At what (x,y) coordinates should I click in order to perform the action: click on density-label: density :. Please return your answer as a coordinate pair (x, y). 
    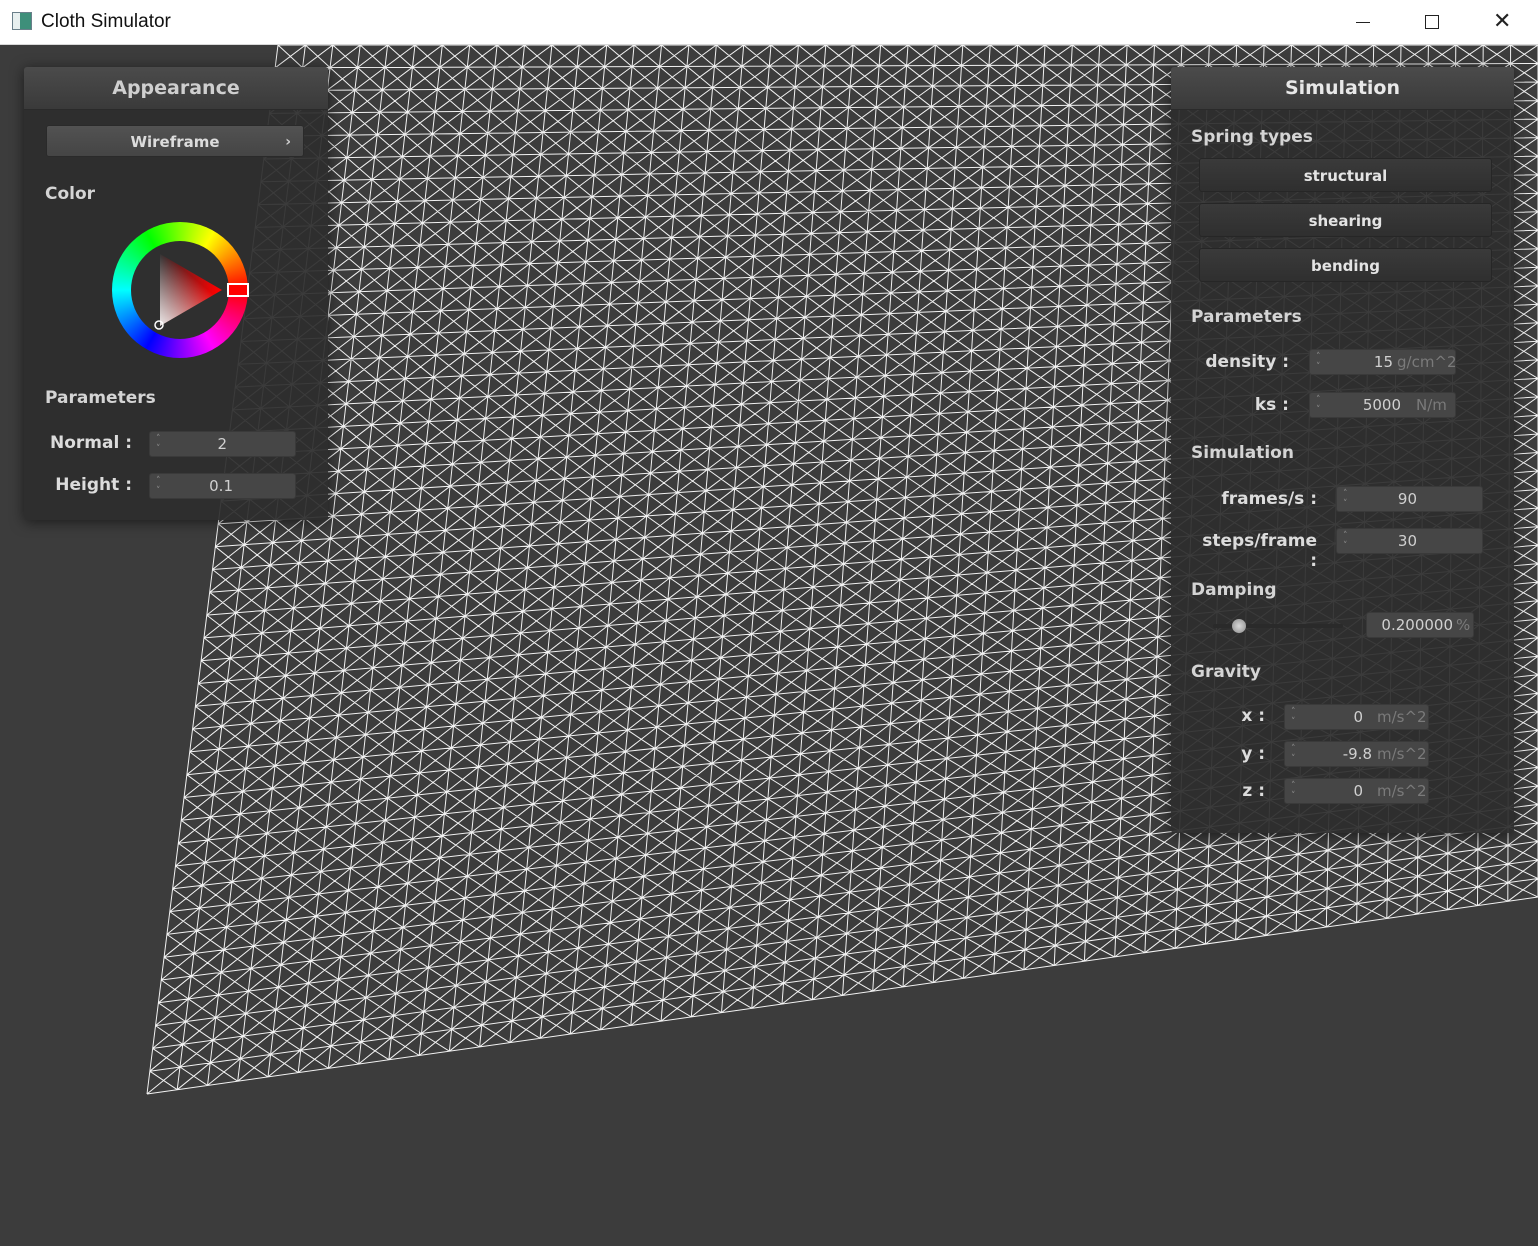
    Looking at the image, I should click on (1247, 362).